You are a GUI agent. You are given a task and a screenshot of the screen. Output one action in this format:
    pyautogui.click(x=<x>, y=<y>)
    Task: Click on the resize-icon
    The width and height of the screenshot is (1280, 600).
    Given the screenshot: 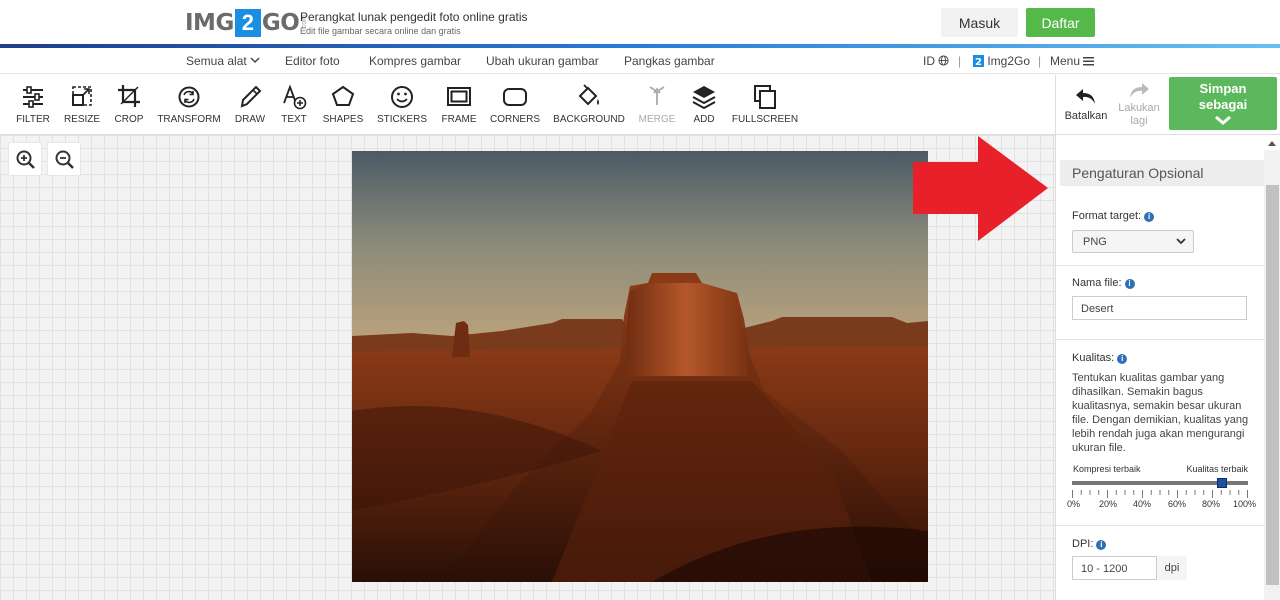 What is the action you would take?
    pyautogui.click(x=82, y=96)
    